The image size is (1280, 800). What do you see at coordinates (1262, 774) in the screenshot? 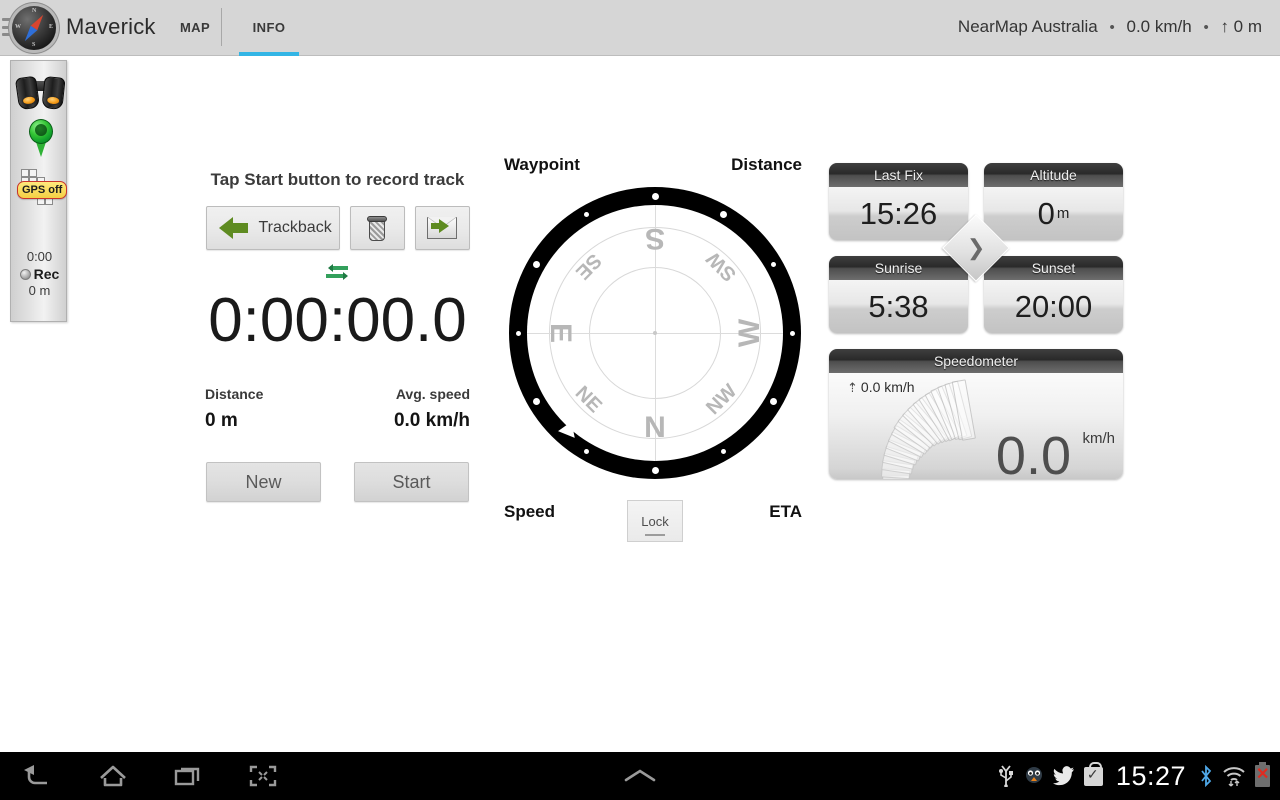
I see `battery-error-icon: ✕` at bounding box center [1262, 774].